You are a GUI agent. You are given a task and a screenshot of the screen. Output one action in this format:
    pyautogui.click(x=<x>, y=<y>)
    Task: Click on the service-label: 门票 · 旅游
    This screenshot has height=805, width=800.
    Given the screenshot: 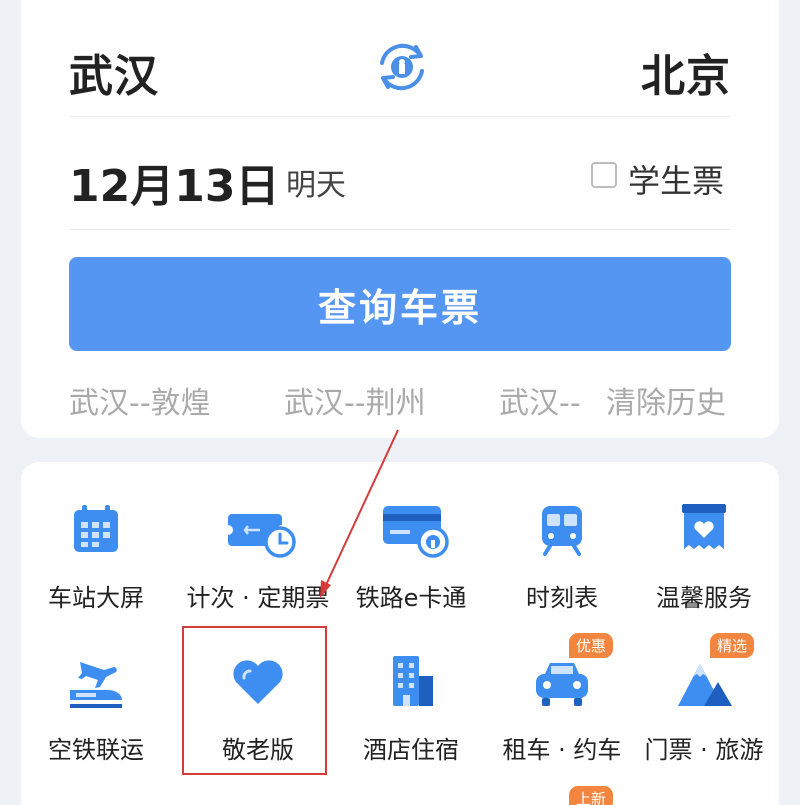 What is the action you would take?
    pyautogui.click(x=704, y=750)
    